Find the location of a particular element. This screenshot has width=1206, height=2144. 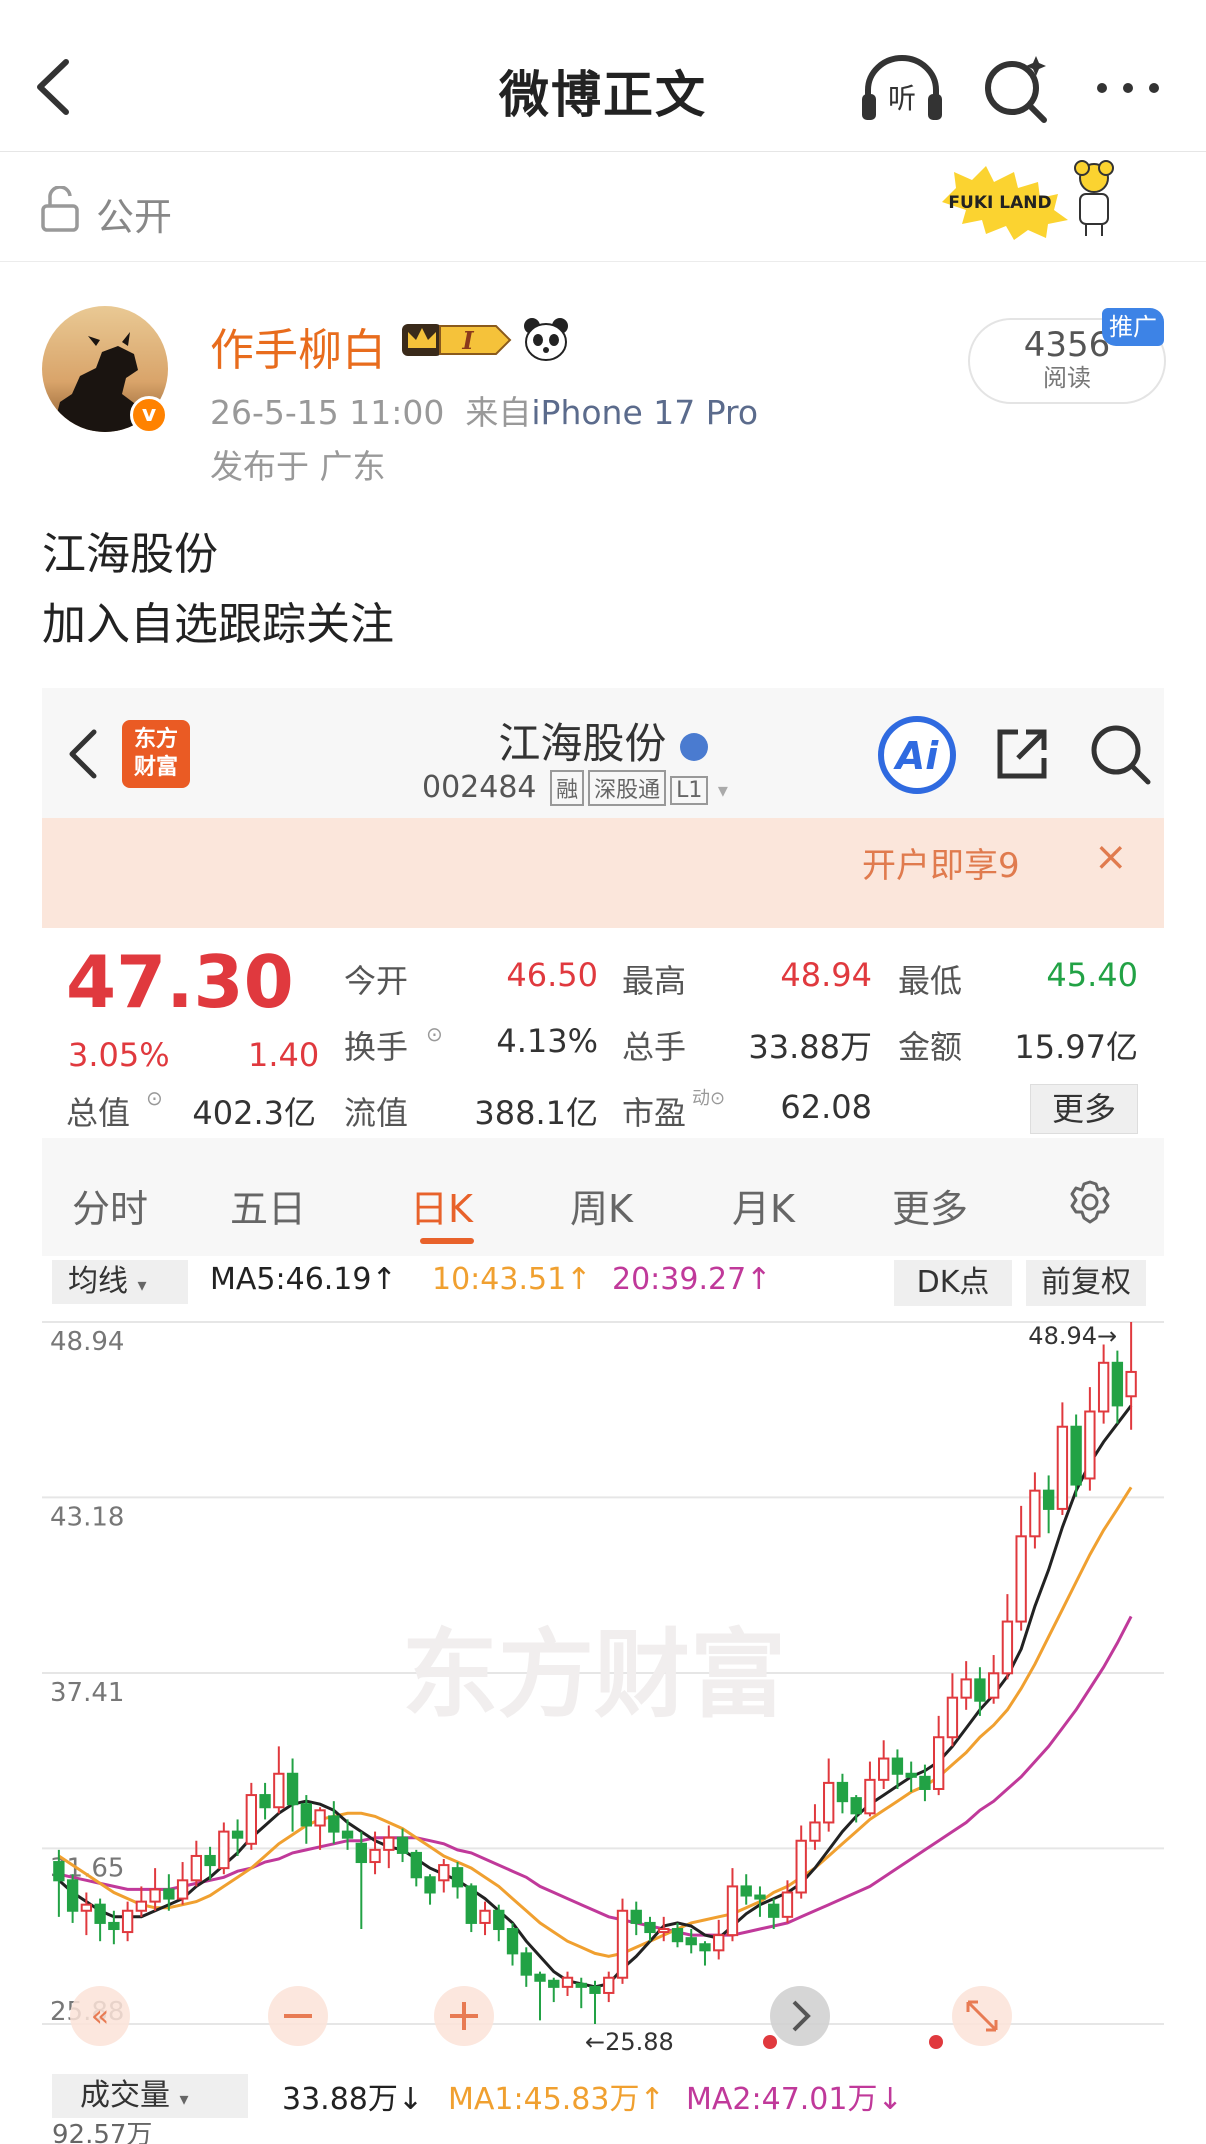

quote-label: 最高 is located at coordinates (654, 981).